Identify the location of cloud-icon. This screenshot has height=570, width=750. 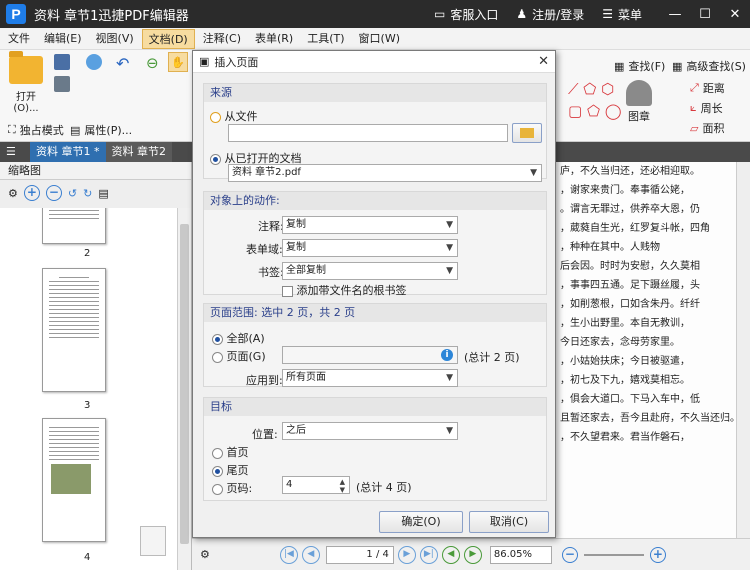
(94, 62).